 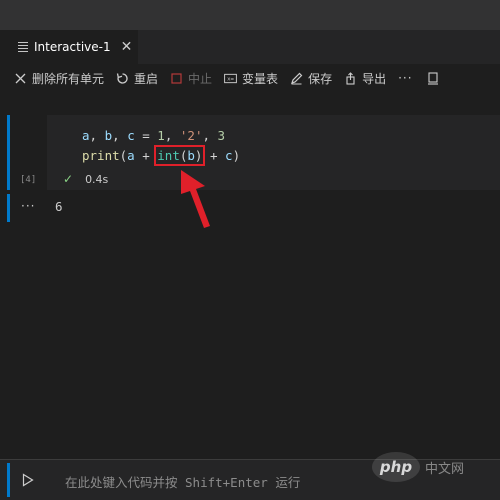 What do you see at coordinates (20, 78) in the screenshot?
I see `close-icon` at bounding box center [20, 78].